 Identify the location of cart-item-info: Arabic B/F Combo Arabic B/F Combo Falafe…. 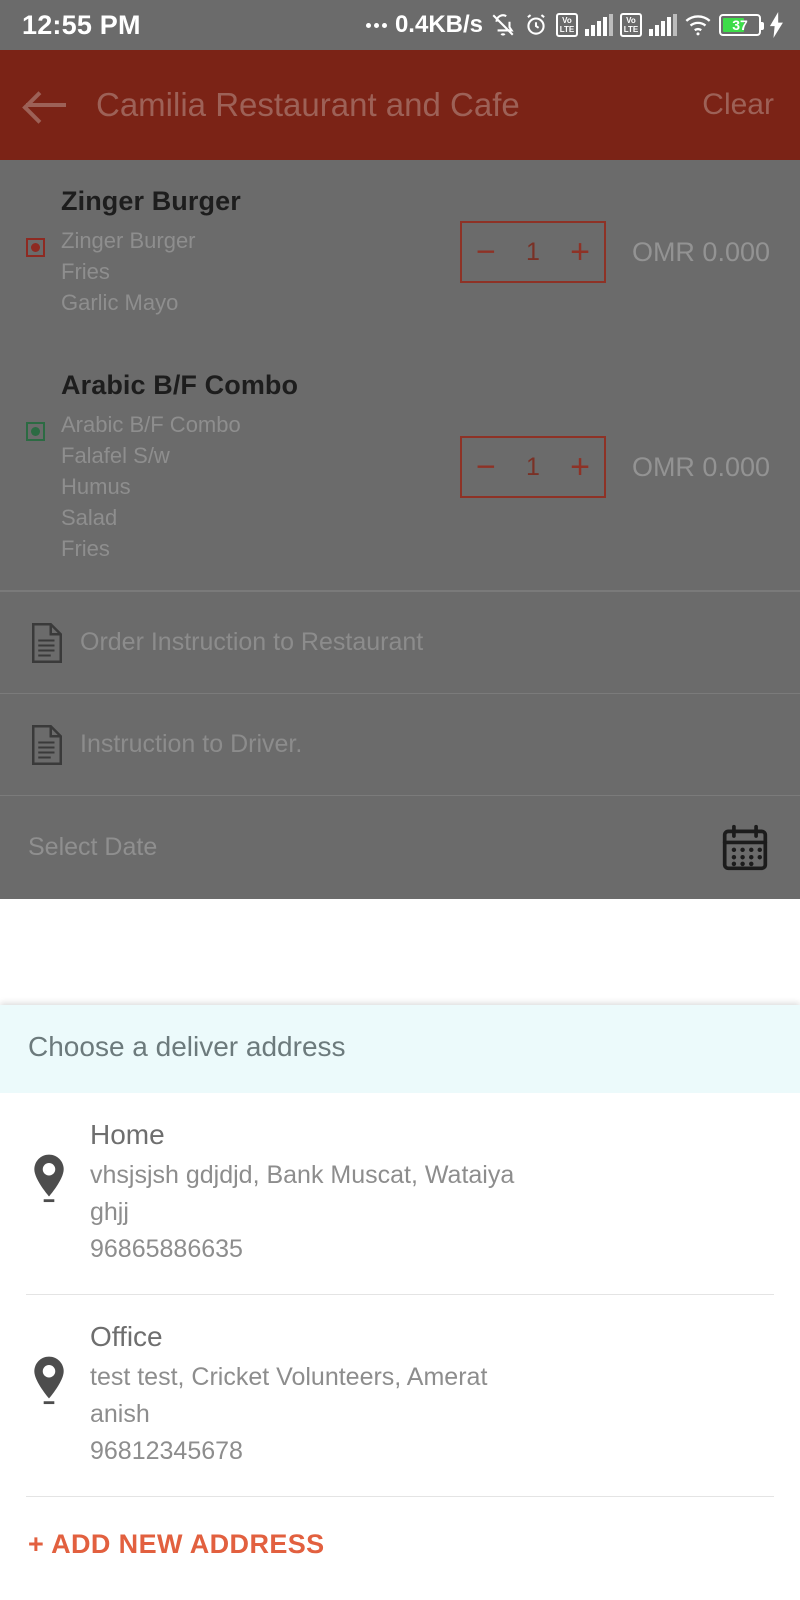
(226, 467).